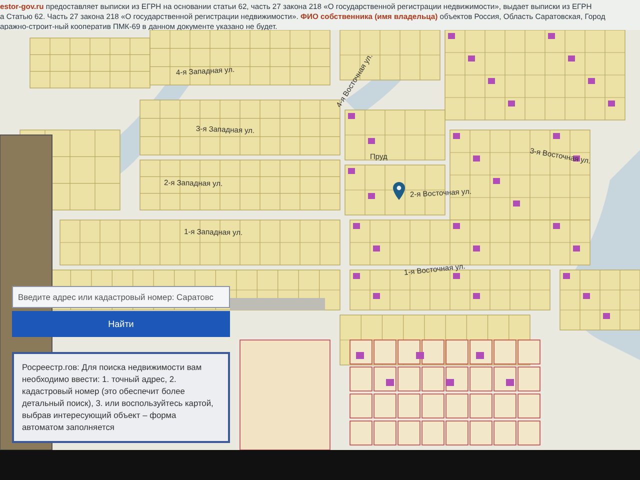  I want to click on info-text: Росреестр.гов: Для поиска недвижимости вам необходимо ввести: 1. точный адрес, 2. кадастровый номер (это обеспечит более детальный поиск), 3. или воспользуйтесь картой, выбрав интересующий объект – форма автоматом заполняется, so click(118, 397).